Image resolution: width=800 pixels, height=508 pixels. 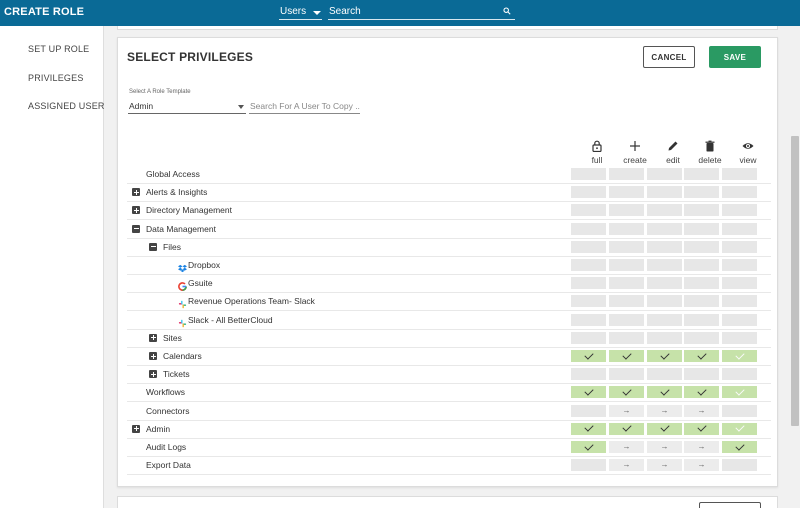 I want to click on save-button: SAVE, so click(x=735, y=57).